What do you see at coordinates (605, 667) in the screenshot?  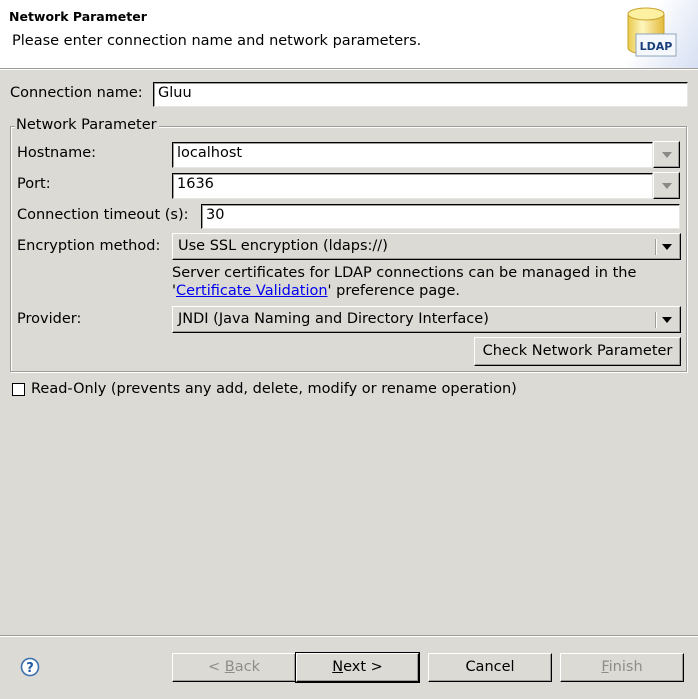 I see `finish-mnemonic: F` at bounding box center [605, 667].